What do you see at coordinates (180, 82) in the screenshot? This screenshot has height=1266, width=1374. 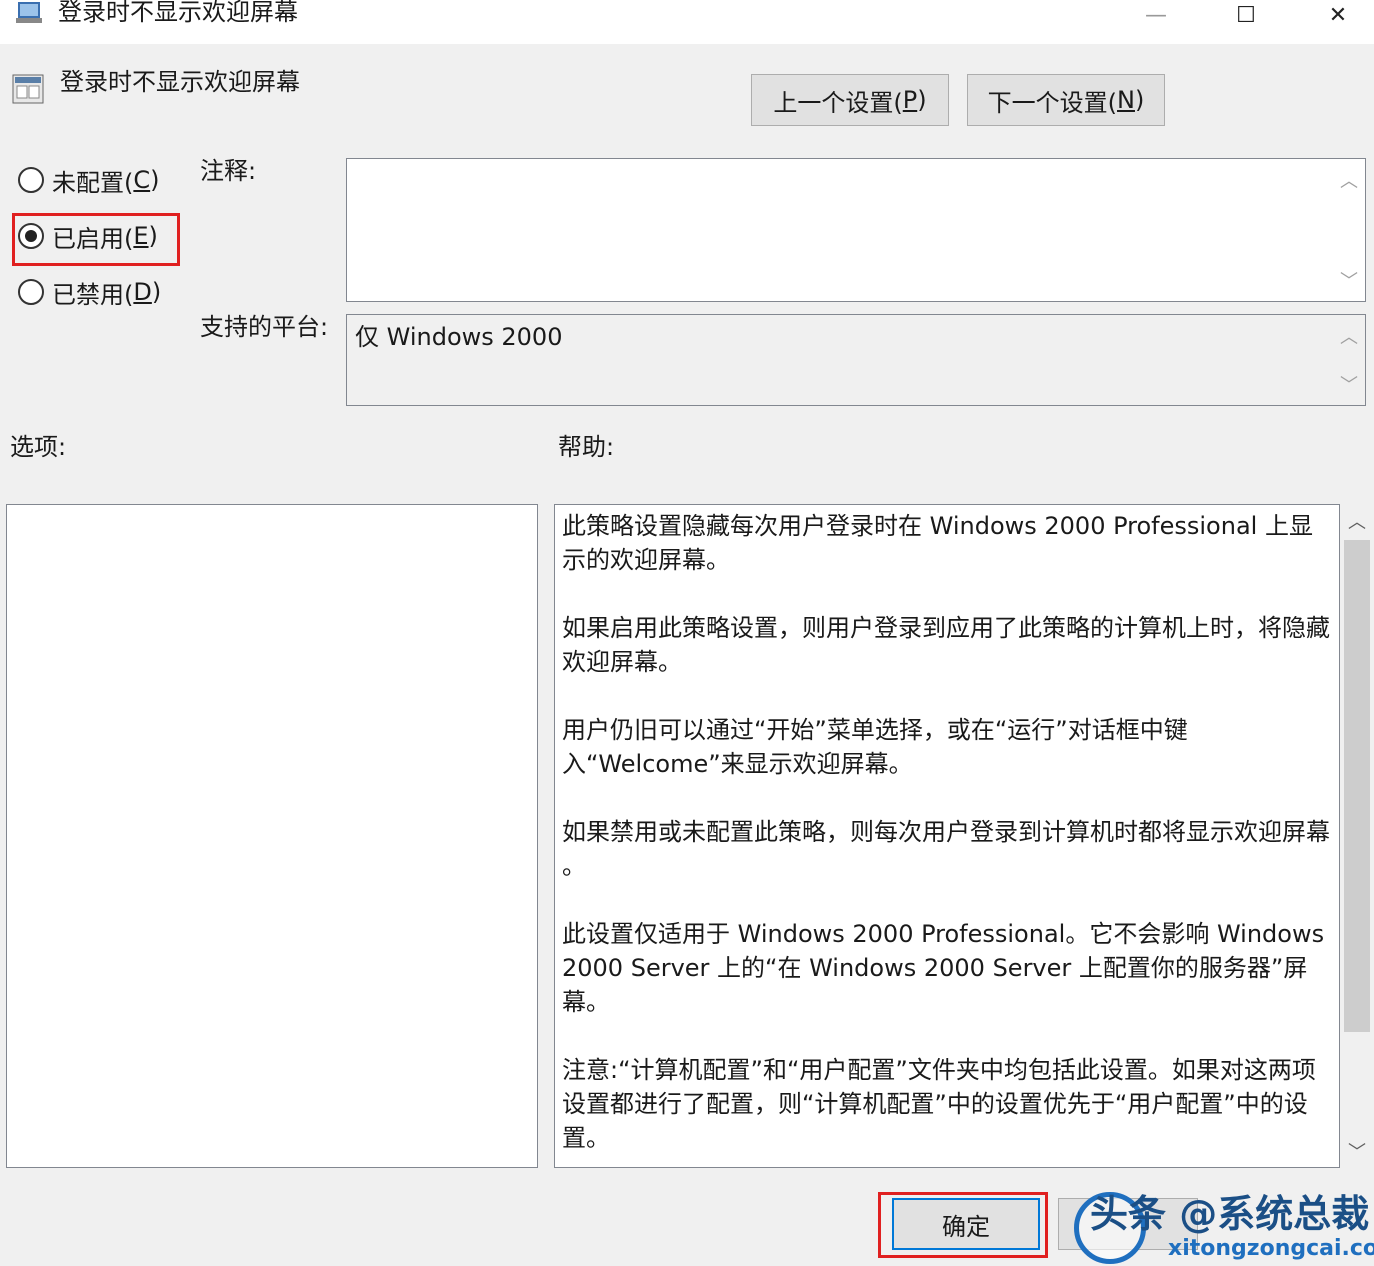 I see `policy-title: 登录时不显示欢迎屏幕` at bounding box center [180, 82].